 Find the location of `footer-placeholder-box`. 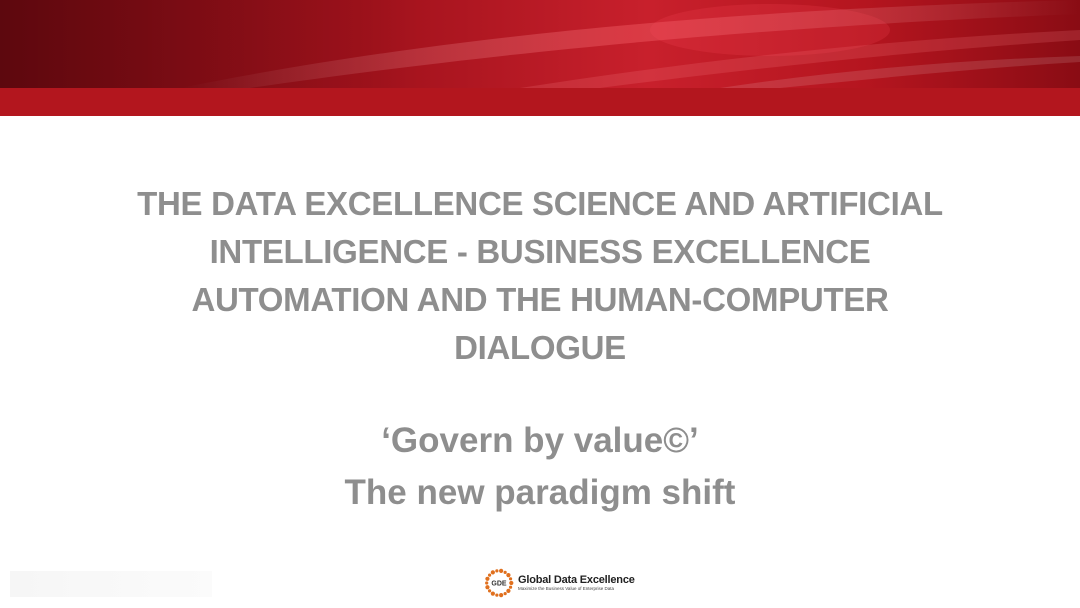

footer-placeholder-box is located at coordinates (111, 584).